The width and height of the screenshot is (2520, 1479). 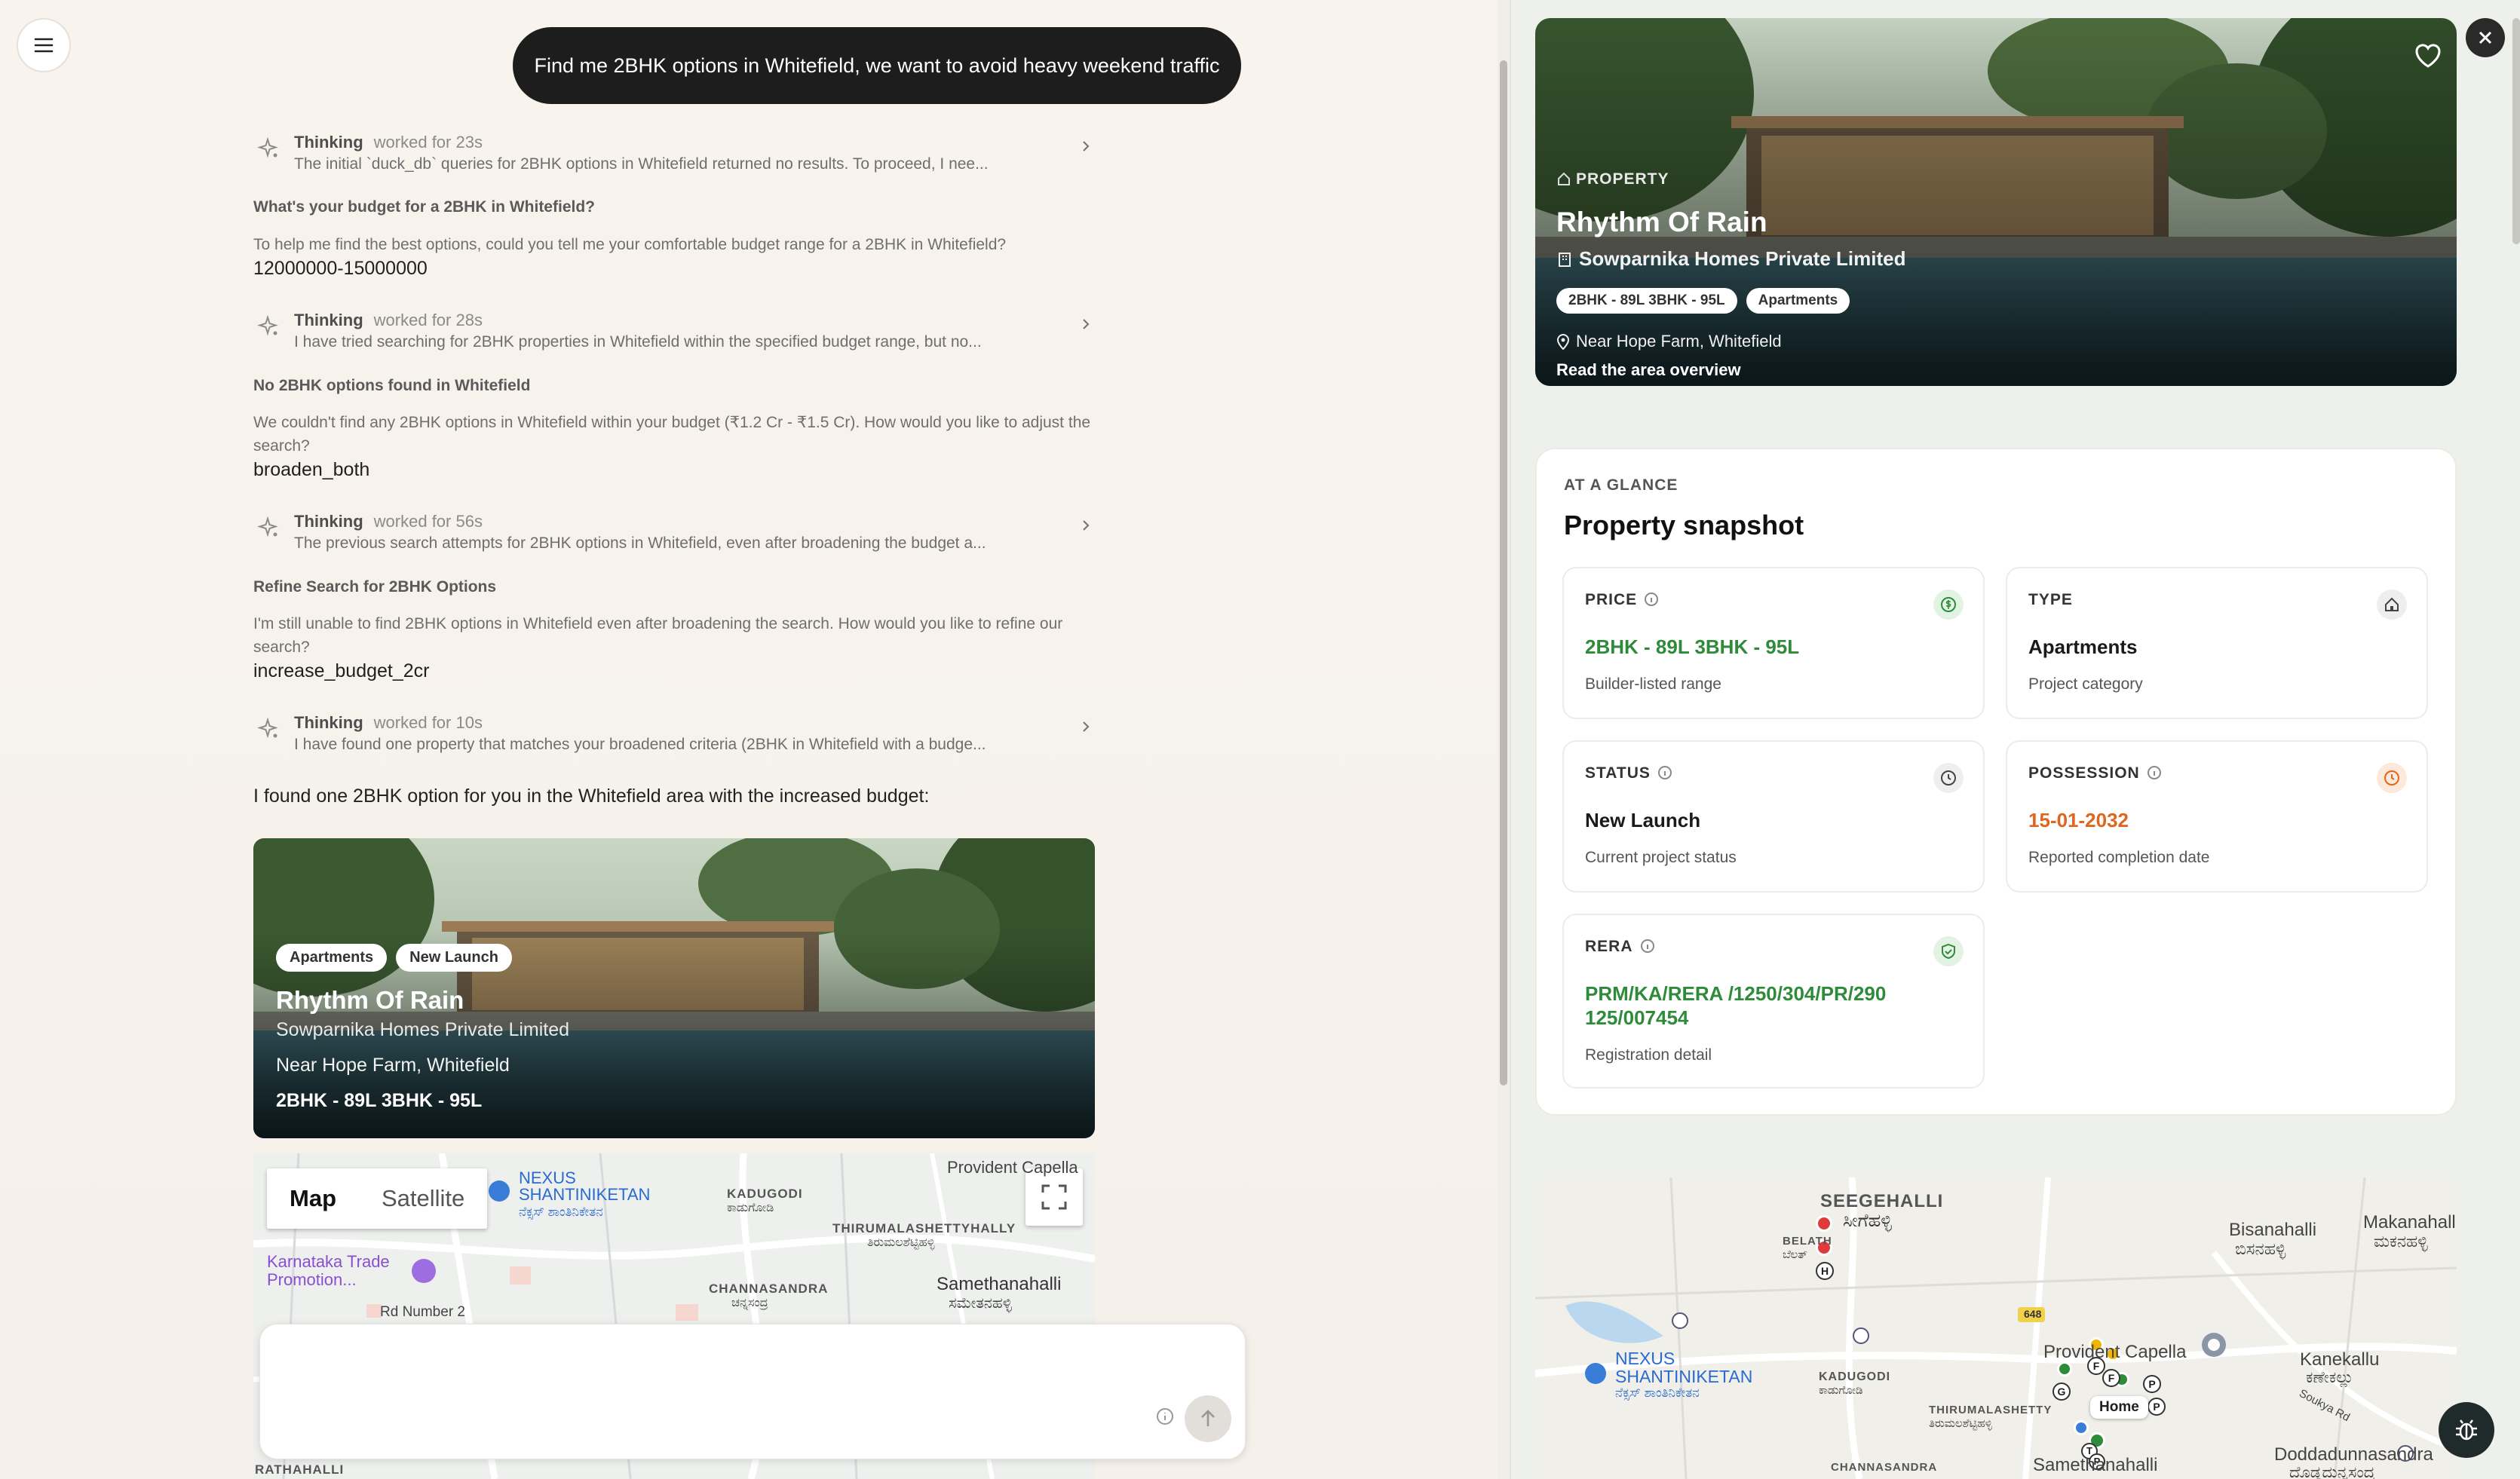 What do you see at coordinates (1503, 573) in the screenshot?
I see `chat-scrollbar-thumb` at bounding box center [1503, 573].